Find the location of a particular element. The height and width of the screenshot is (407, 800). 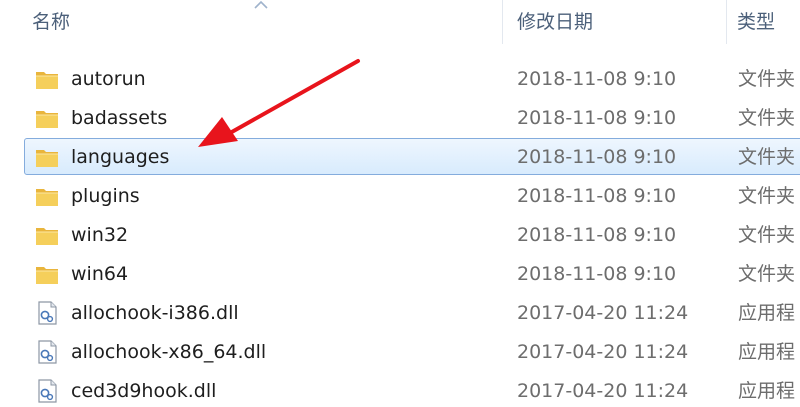

file-name: win64 is located at coordinates (100, 274).